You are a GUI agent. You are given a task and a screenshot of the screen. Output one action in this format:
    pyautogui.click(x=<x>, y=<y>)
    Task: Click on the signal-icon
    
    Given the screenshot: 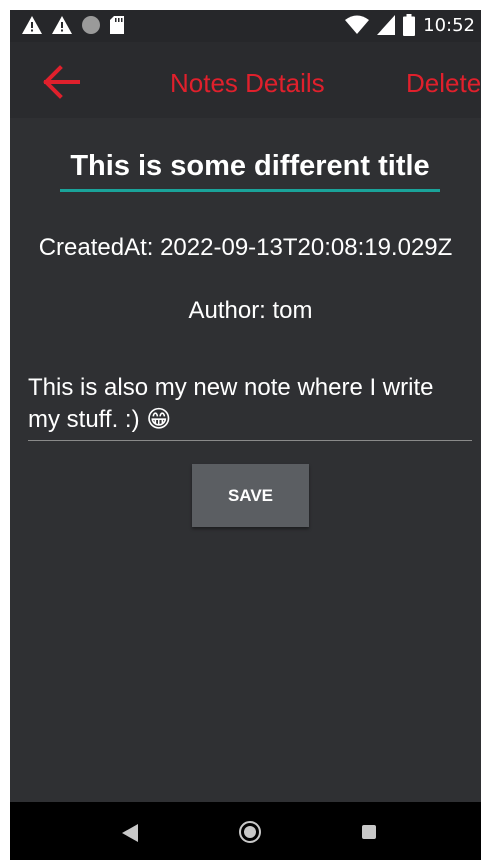 What is the action you would take?
    pyautogui.click(x=386, y=25)
    